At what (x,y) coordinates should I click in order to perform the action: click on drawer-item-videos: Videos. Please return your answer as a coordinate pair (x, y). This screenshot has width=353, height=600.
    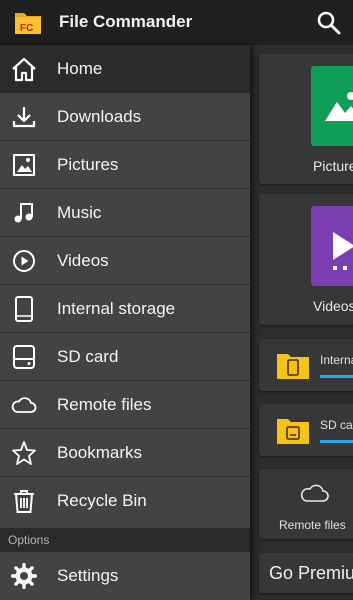
    Looking at the image, I should click on (125, 261).